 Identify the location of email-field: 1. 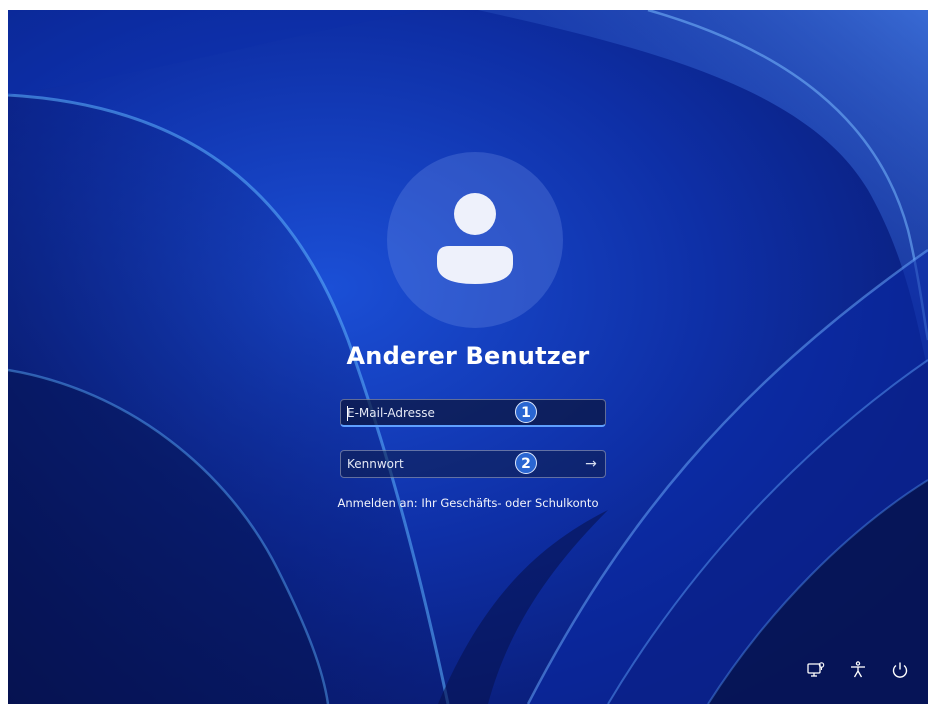
(473, 413).